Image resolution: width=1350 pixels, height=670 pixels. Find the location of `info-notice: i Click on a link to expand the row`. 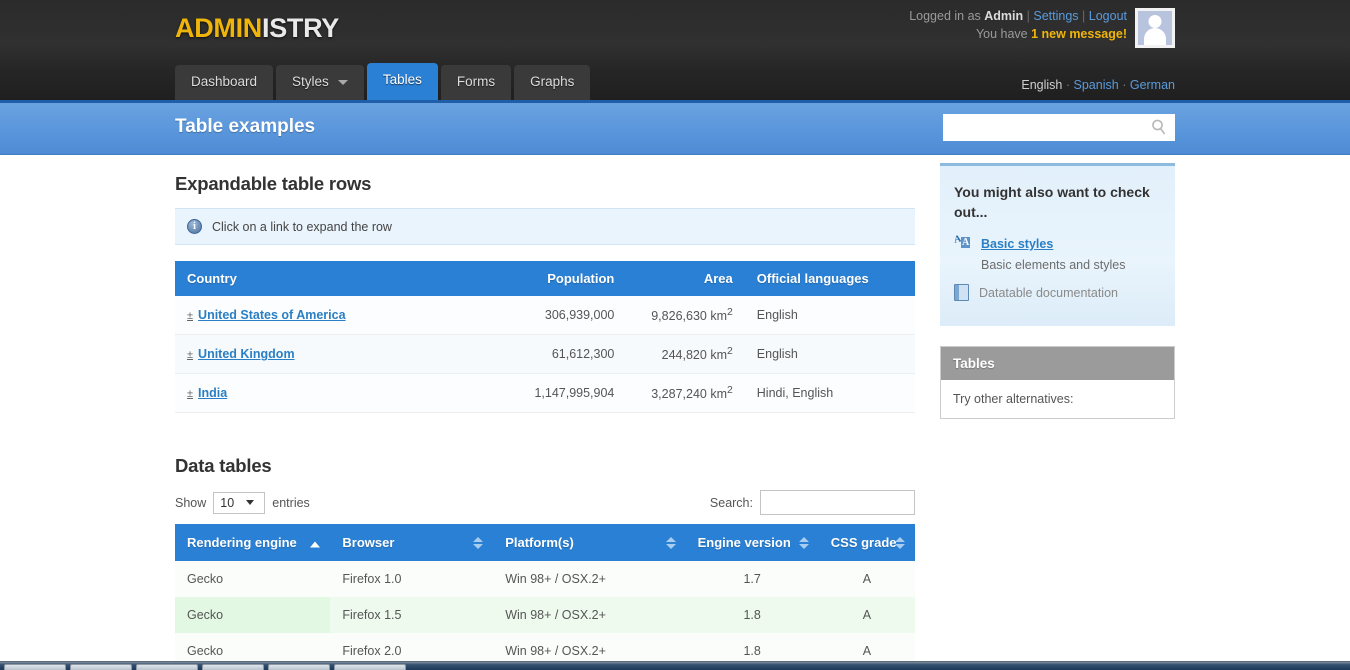

info-notice: i Click on a link to expand the row is located at coordinates (545, 226).